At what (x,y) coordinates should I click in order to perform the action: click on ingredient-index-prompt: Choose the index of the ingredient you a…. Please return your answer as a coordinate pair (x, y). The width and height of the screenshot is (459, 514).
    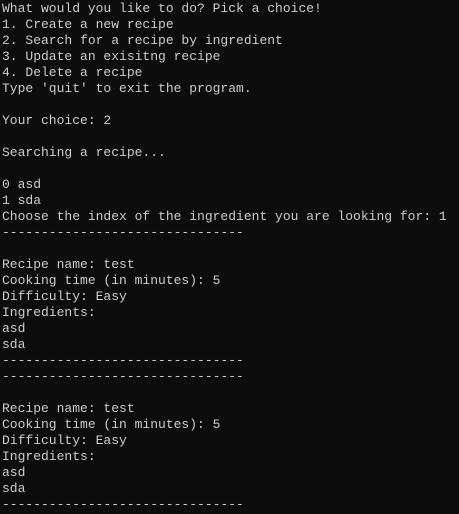
    Looking at the image, I should click on (224, 216).